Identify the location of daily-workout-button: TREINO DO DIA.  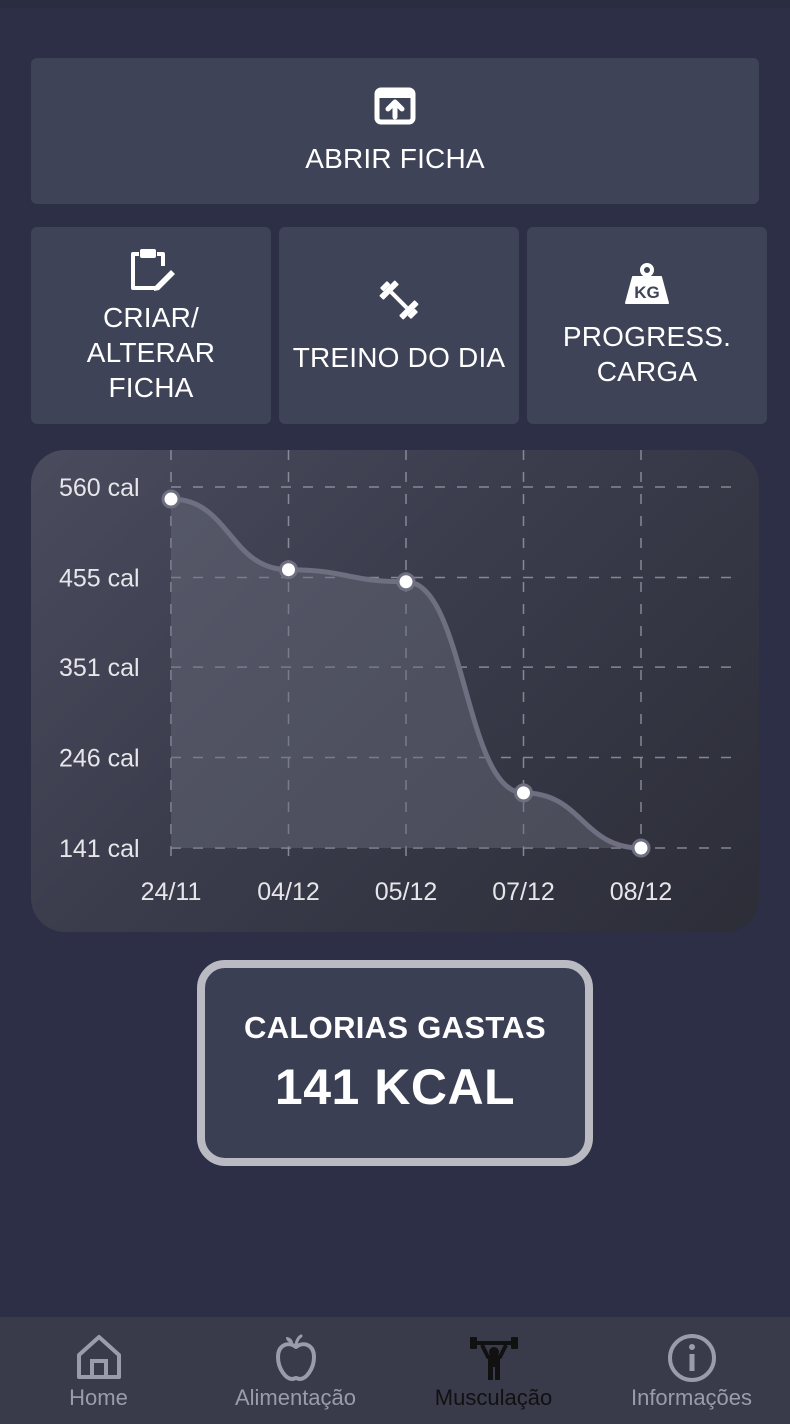
(399, 325).